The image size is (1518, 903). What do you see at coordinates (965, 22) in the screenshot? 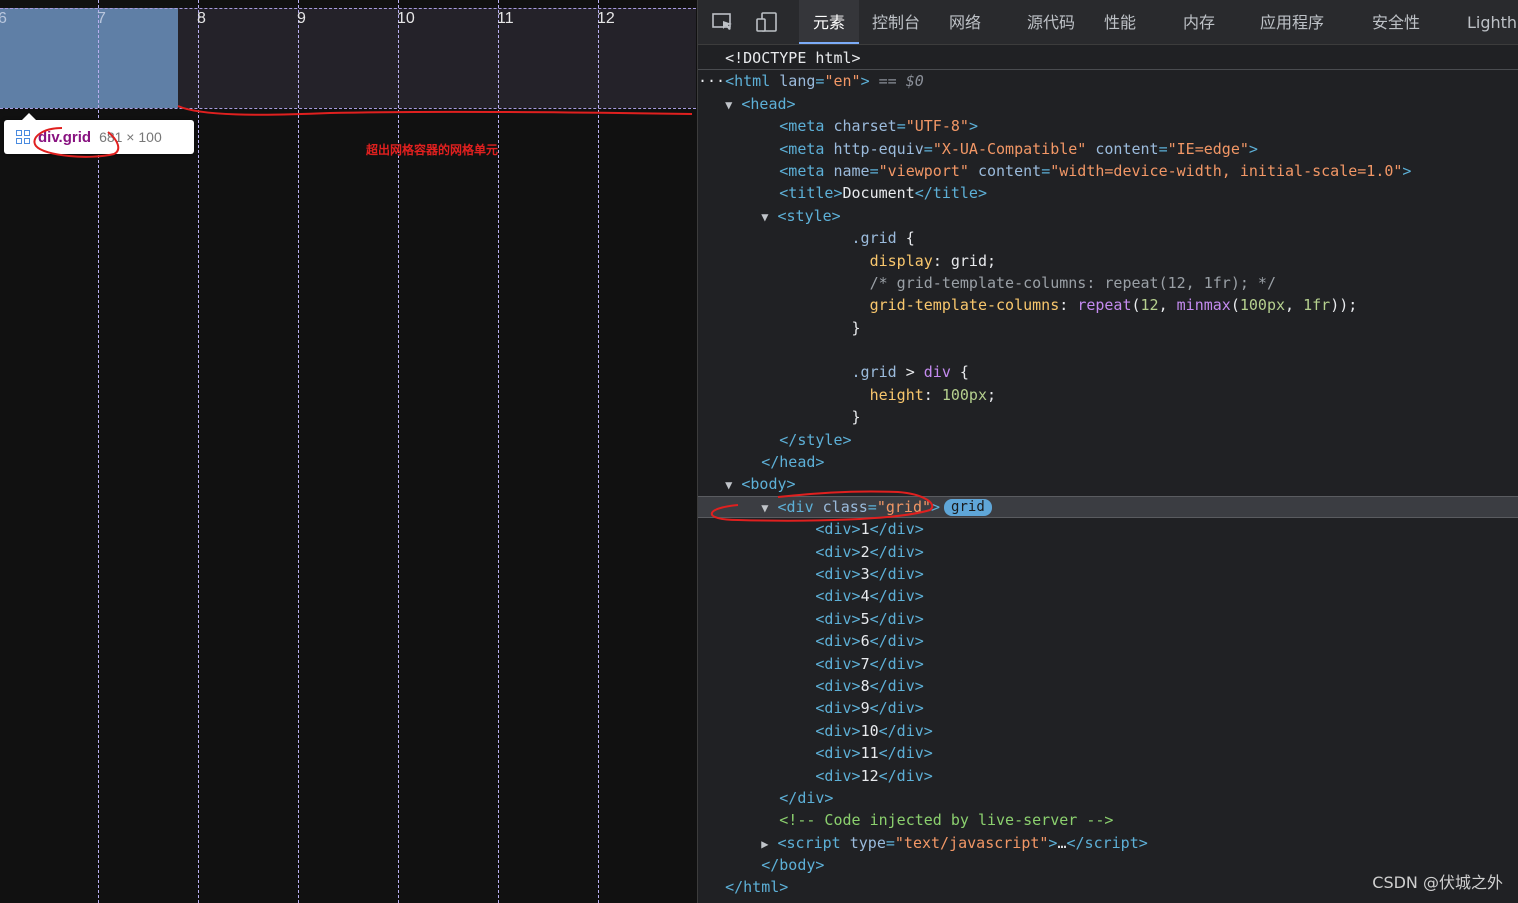
I see `tab-network: 网络` at bounding box center [965, 22].